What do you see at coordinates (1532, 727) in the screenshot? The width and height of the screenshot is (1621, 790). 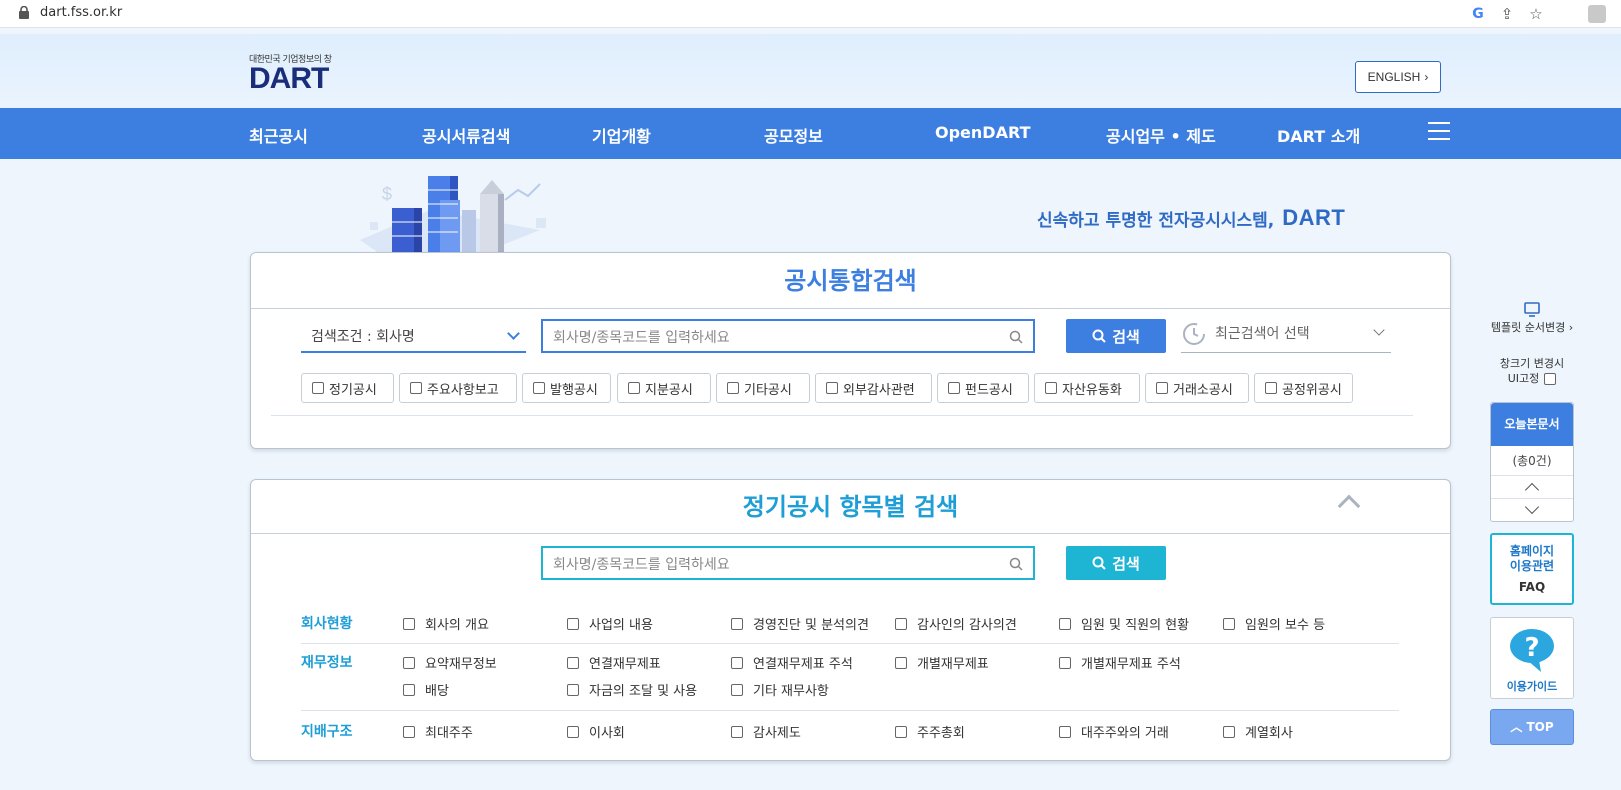 I see `scroll-top-button: ︿ TOP` at bounding box center [1532, 727].